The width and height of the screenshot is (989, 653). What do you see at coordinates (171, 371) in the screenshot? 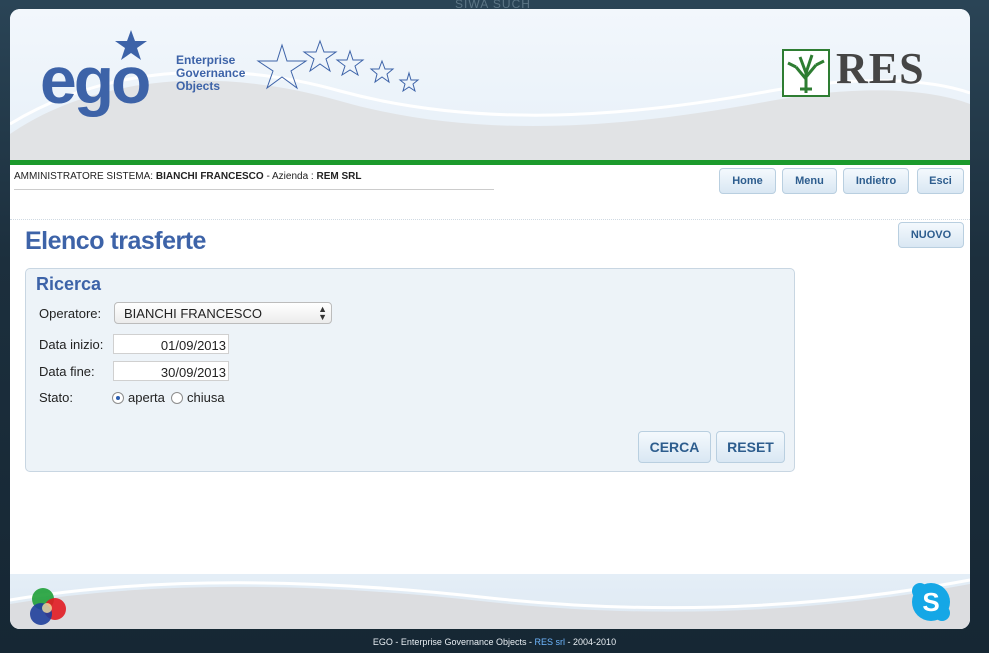
I see `end-date-input` at bounding box center [171, 371].